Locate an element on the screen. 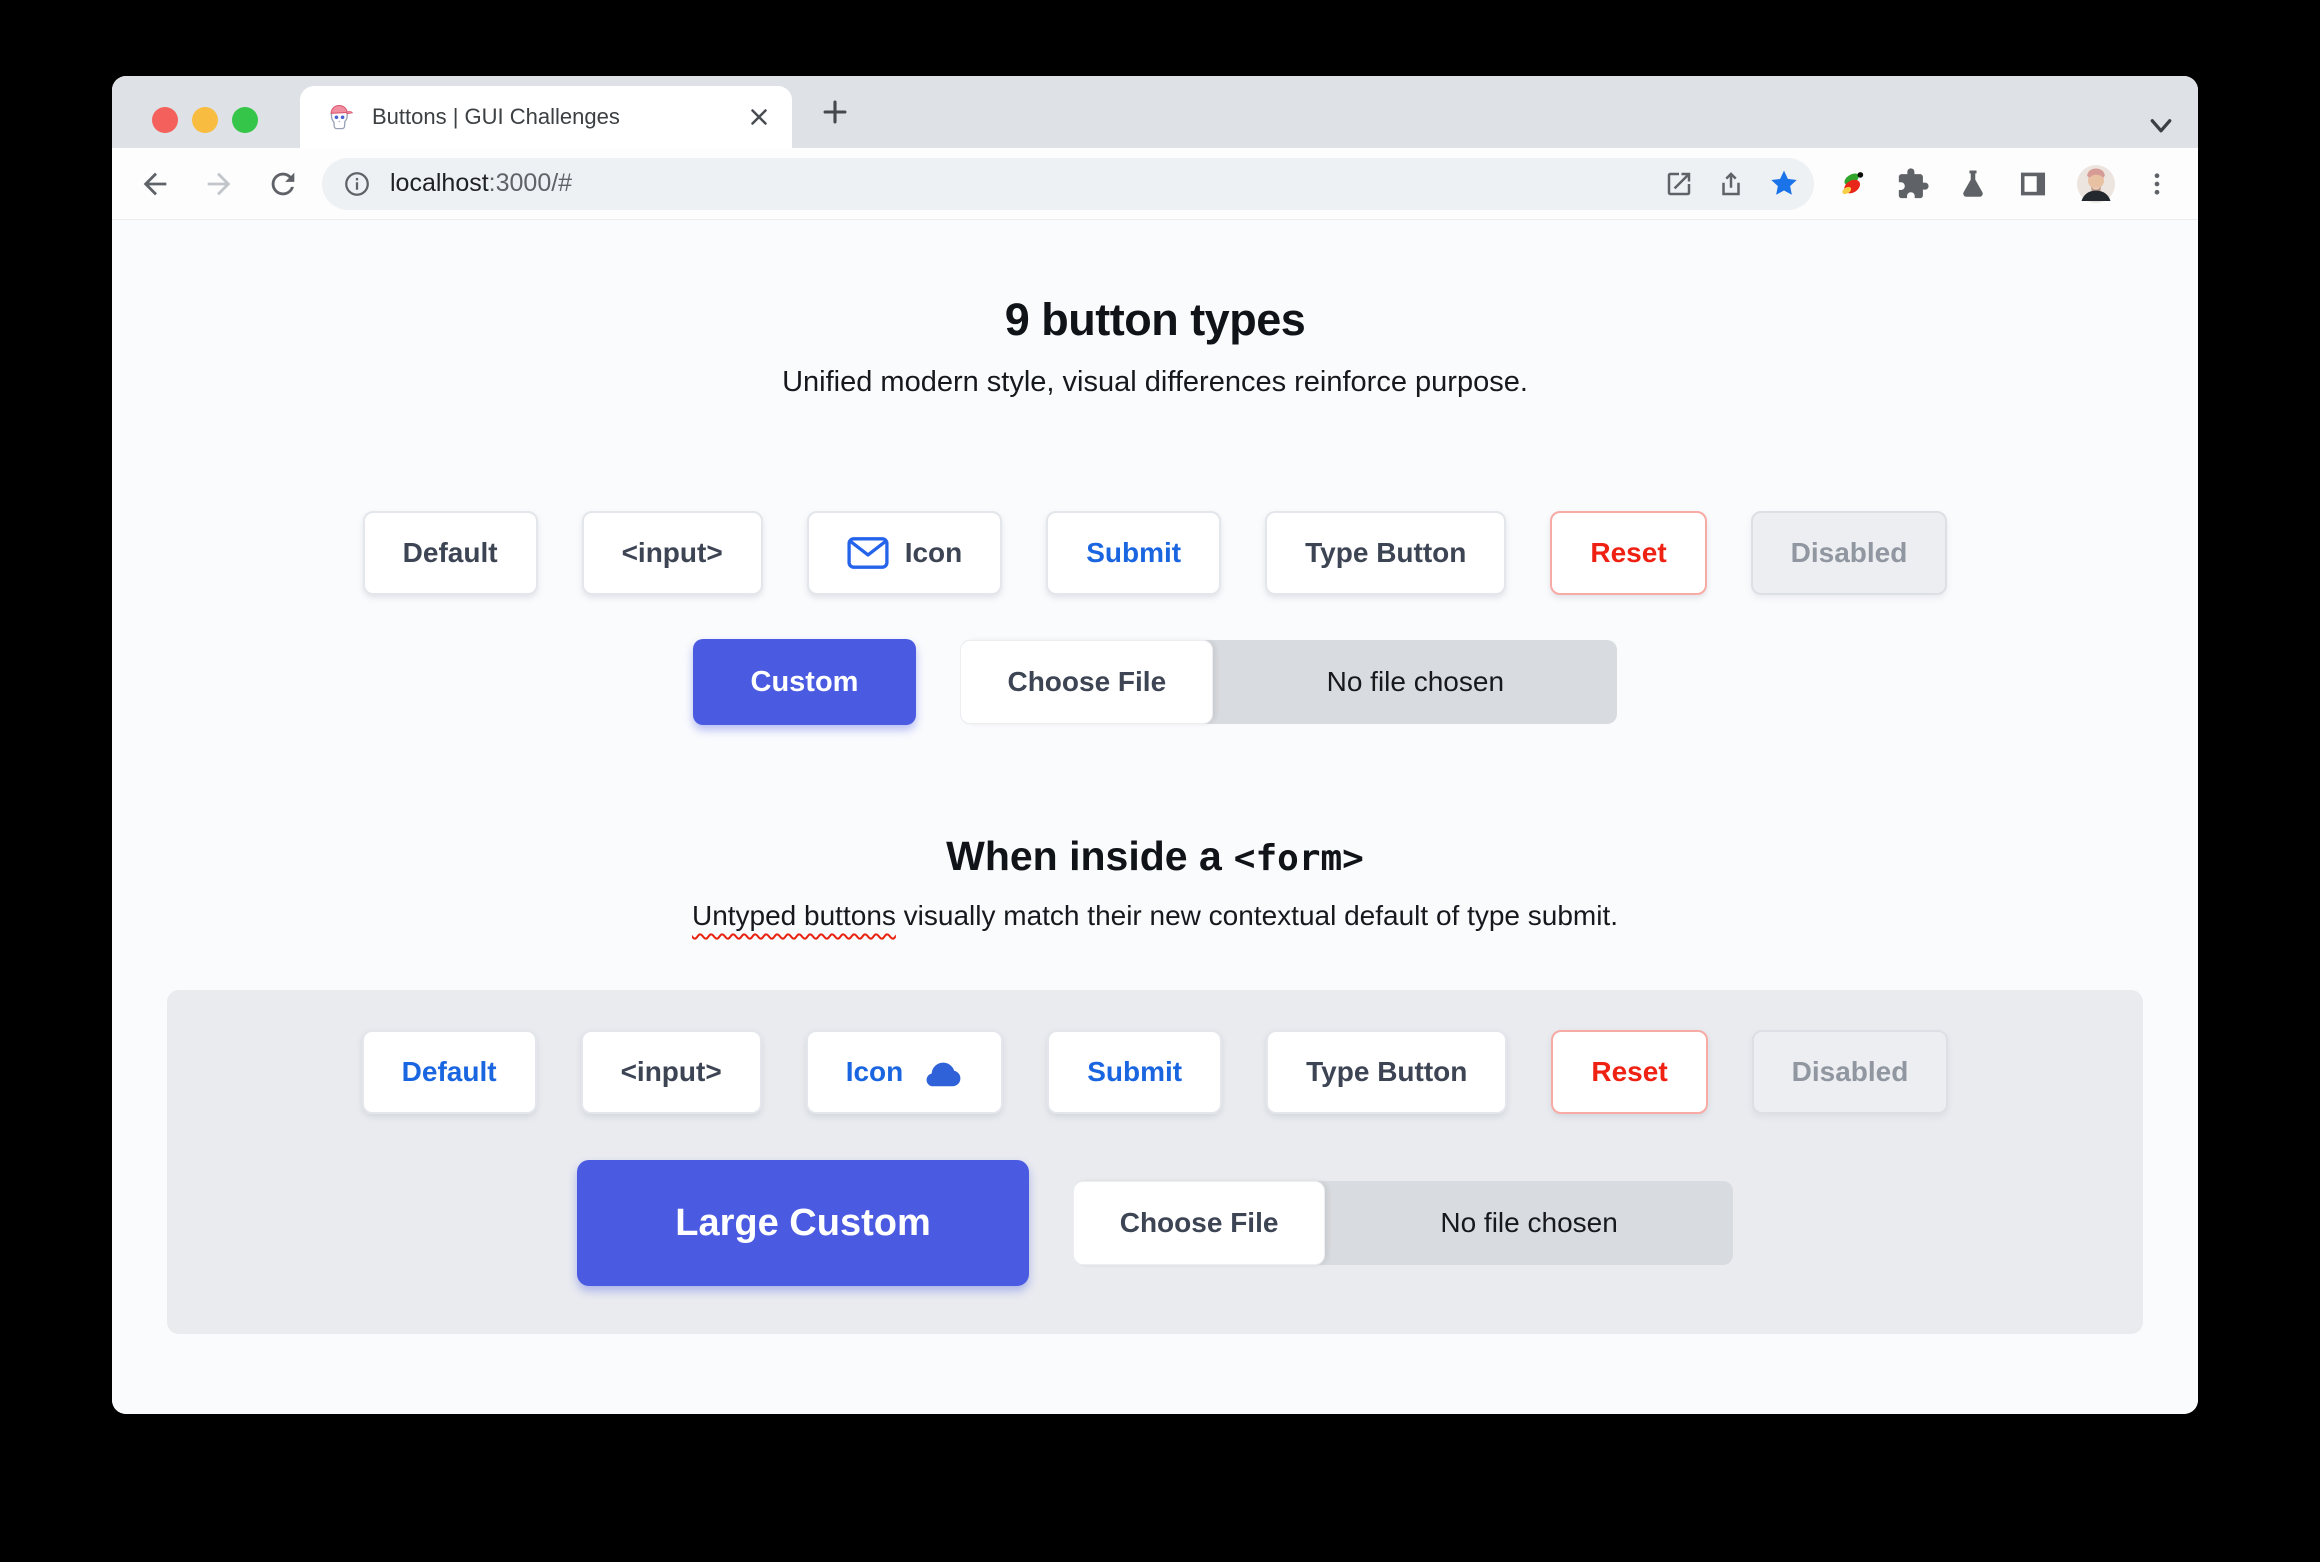 The image size is (2320, 1562). form-file-input: Choose File No file chosen is located at coordinates (1402, 1223).